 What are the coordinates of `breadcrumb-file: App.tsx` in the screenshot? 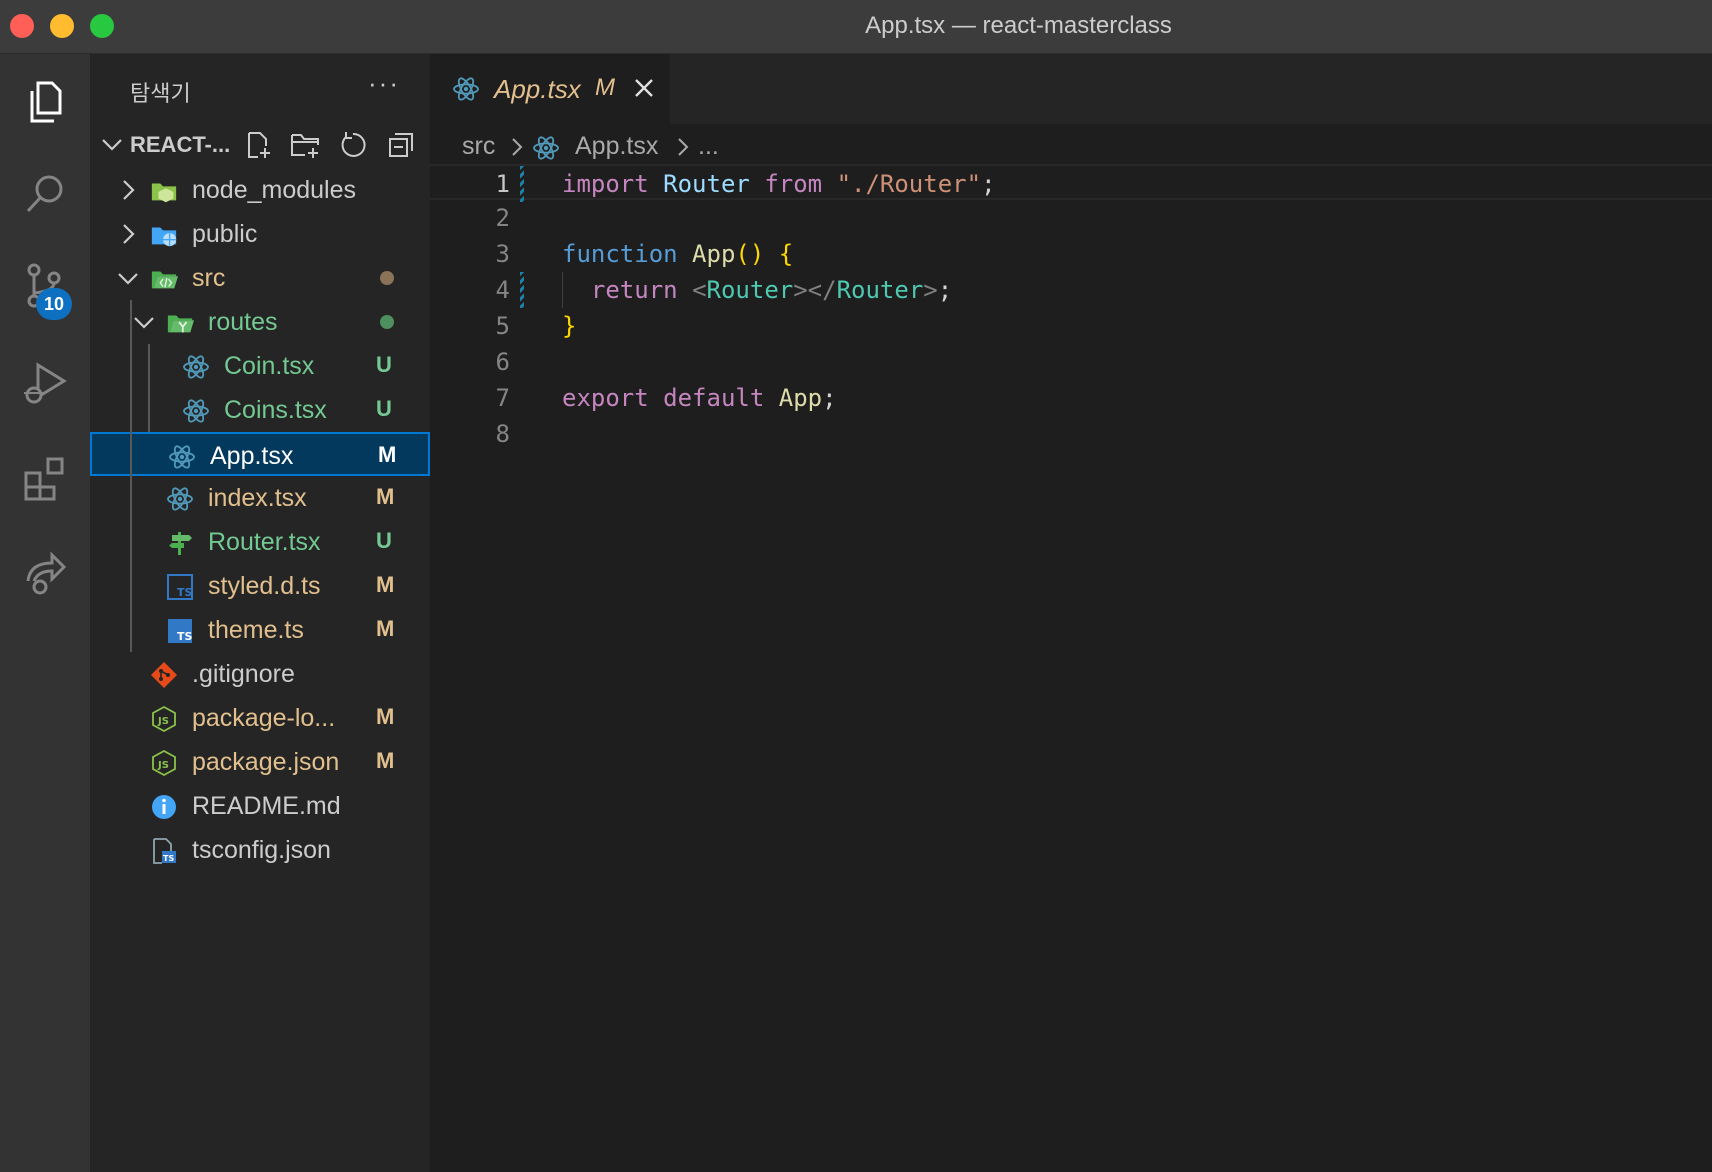 It's located at (616, 146).